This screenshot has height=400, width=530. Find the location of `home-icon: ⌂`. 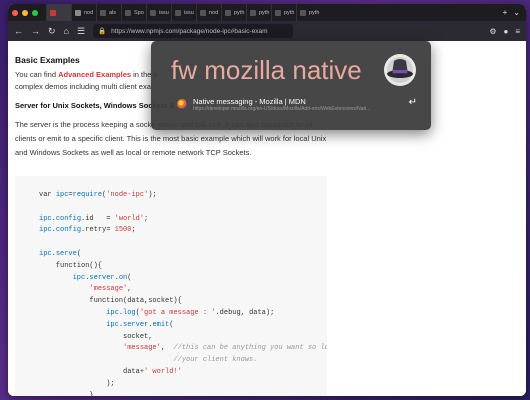

home-icon: ⌂ is located at coordinates (66, 31).